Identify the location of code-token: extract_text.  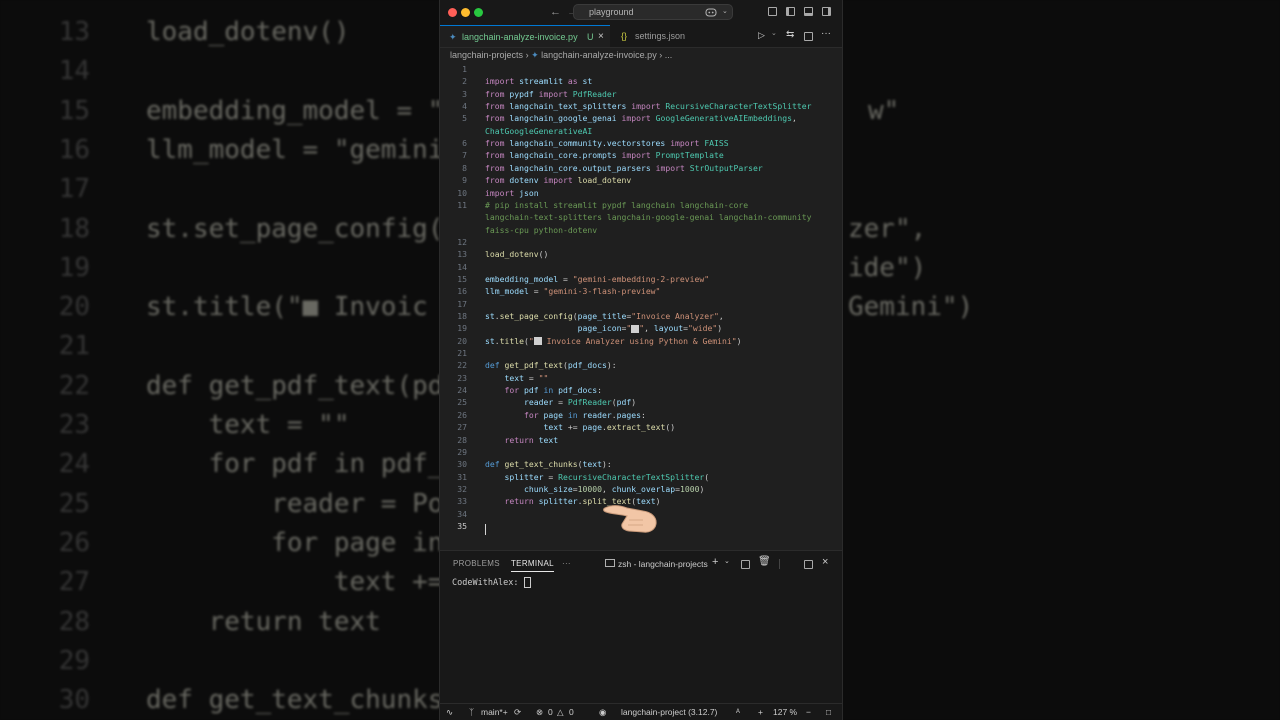
(636, 427).